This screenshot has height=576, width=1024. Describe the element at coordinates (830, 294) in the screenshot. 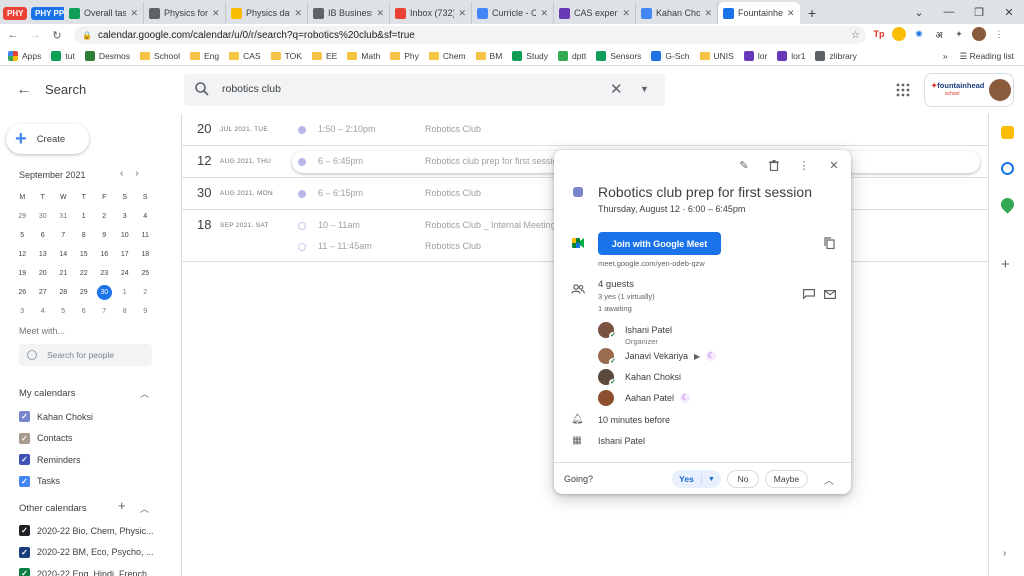

I see `email-guests-icon` at that location.